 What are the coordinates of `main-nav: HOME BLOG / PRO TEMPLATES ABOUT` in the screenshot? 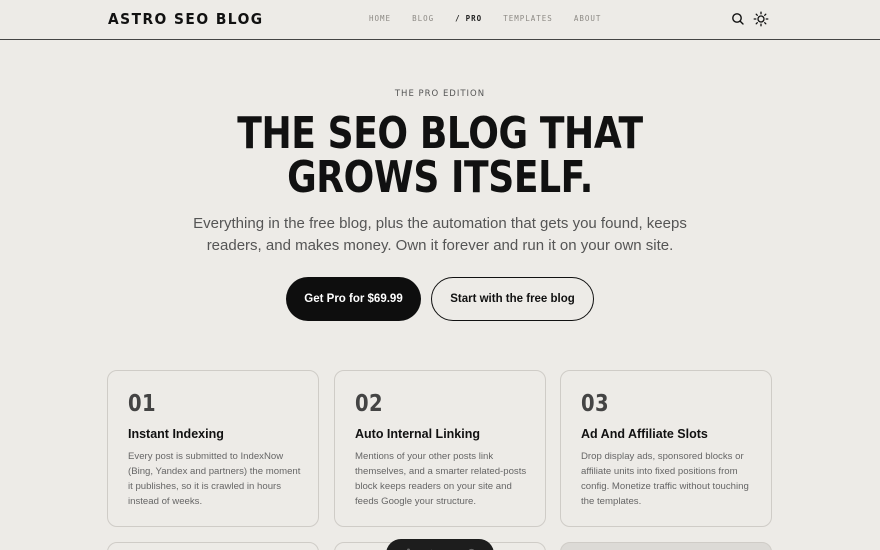 It's located at (495, 18).